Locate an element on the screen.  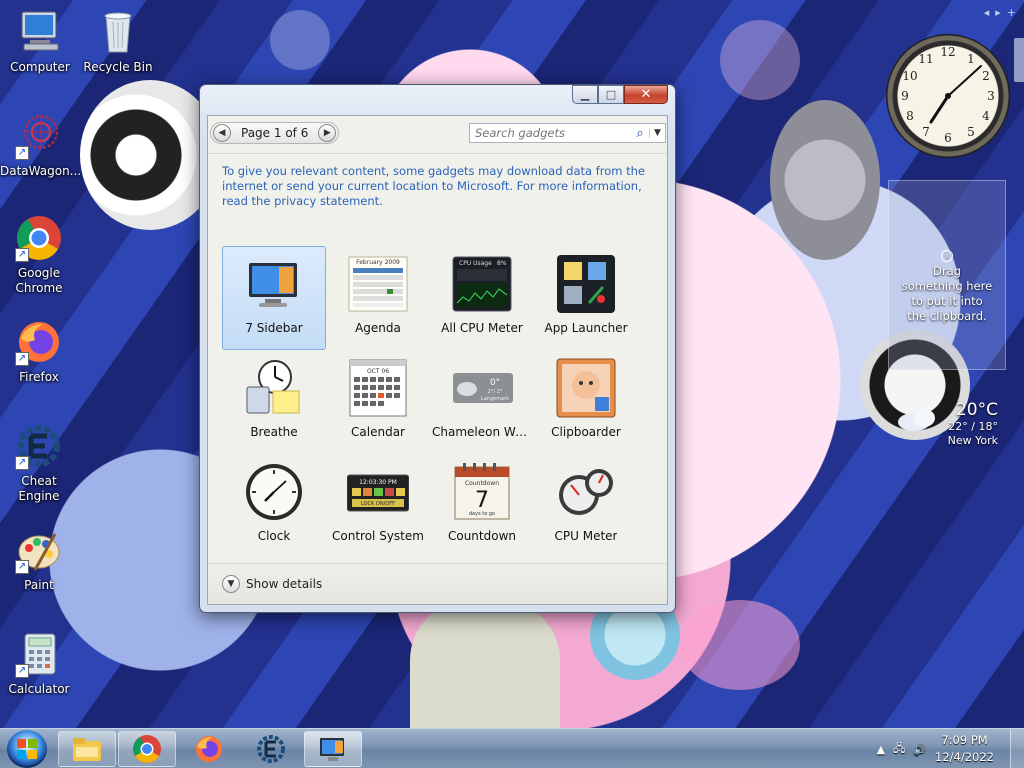
gadget-item: CPU Meter is located at coordinates (586, 506).